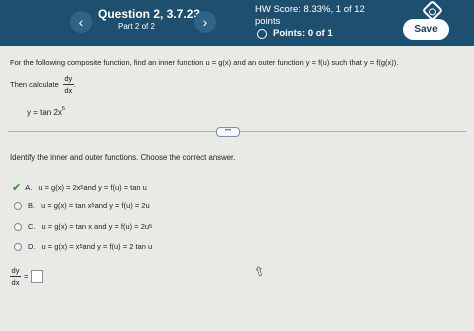  What do you see at coordinates (268, 21) in the screenshot?
I see `hw-points-label: points` at bounding box center [268, 21].